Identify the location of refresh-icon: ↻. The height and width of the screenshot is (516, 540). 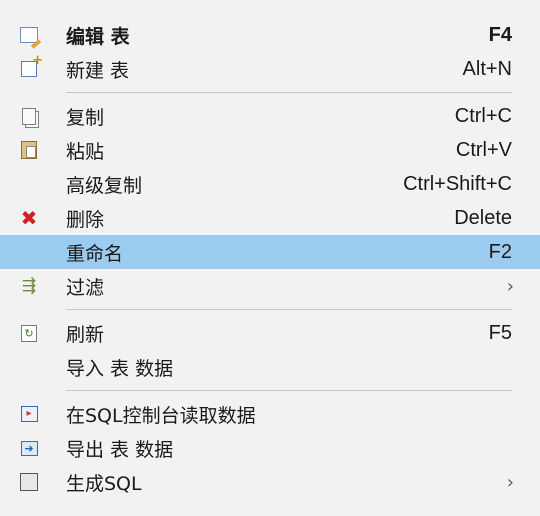
(29, 333).